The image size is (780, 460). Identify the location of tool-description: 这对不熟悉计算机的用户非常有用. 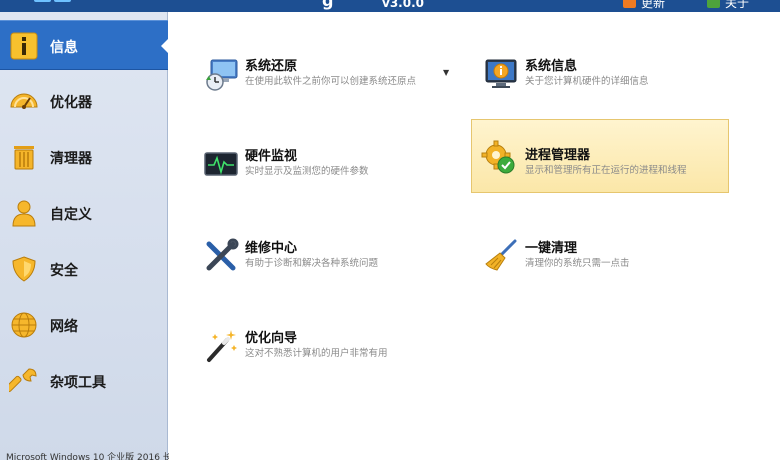
(316, 353).